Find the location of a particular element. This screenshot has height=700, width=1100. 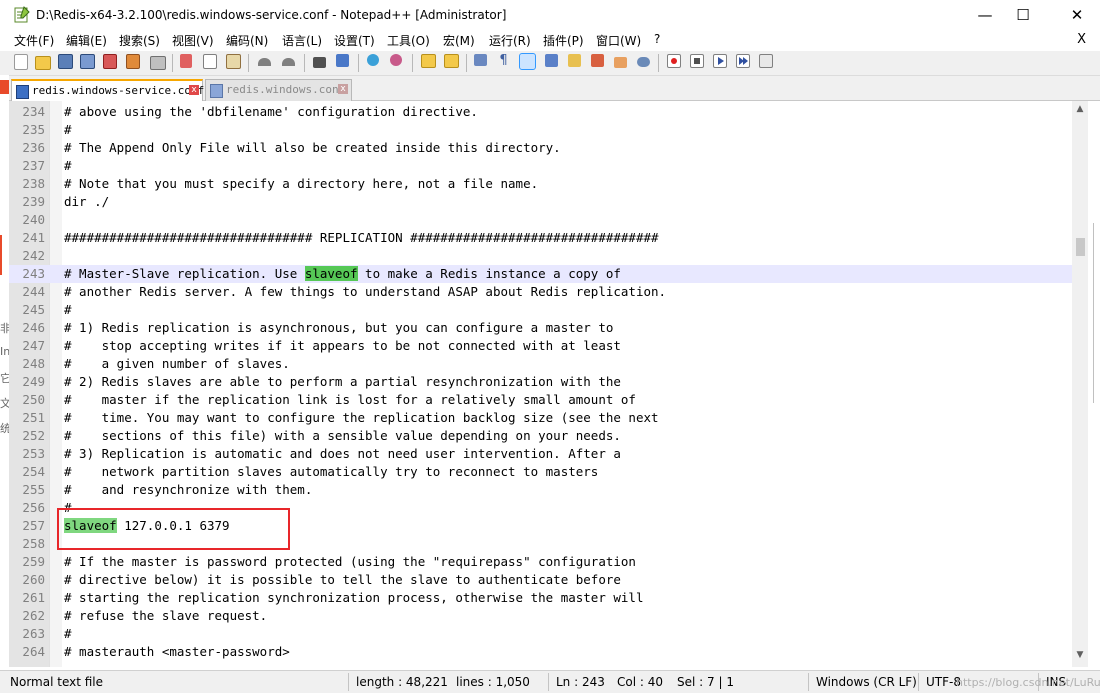

user-language-icon is located at coordinates (551, 60).